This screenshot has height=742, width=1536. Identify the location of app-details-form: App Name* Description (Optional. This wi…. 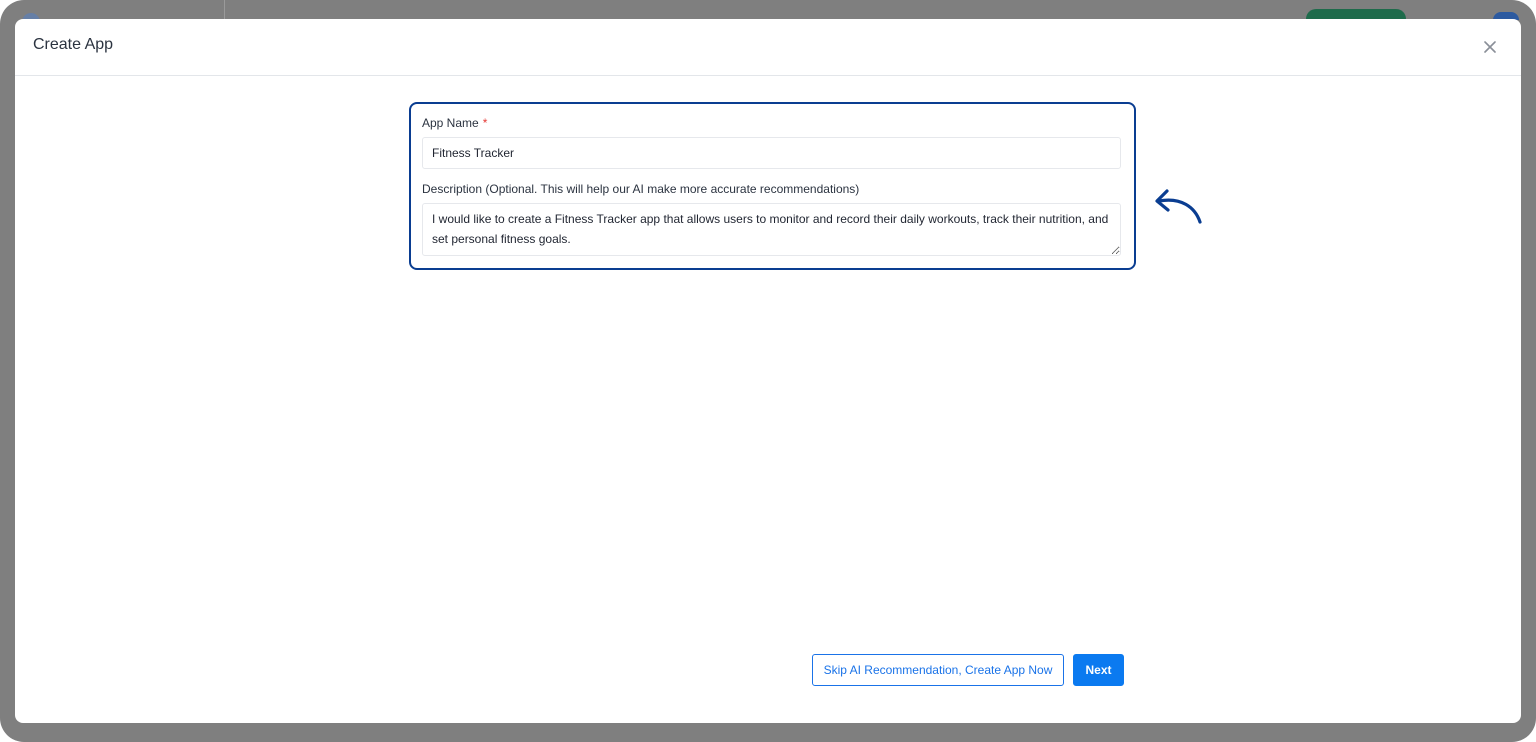
(772, 186).